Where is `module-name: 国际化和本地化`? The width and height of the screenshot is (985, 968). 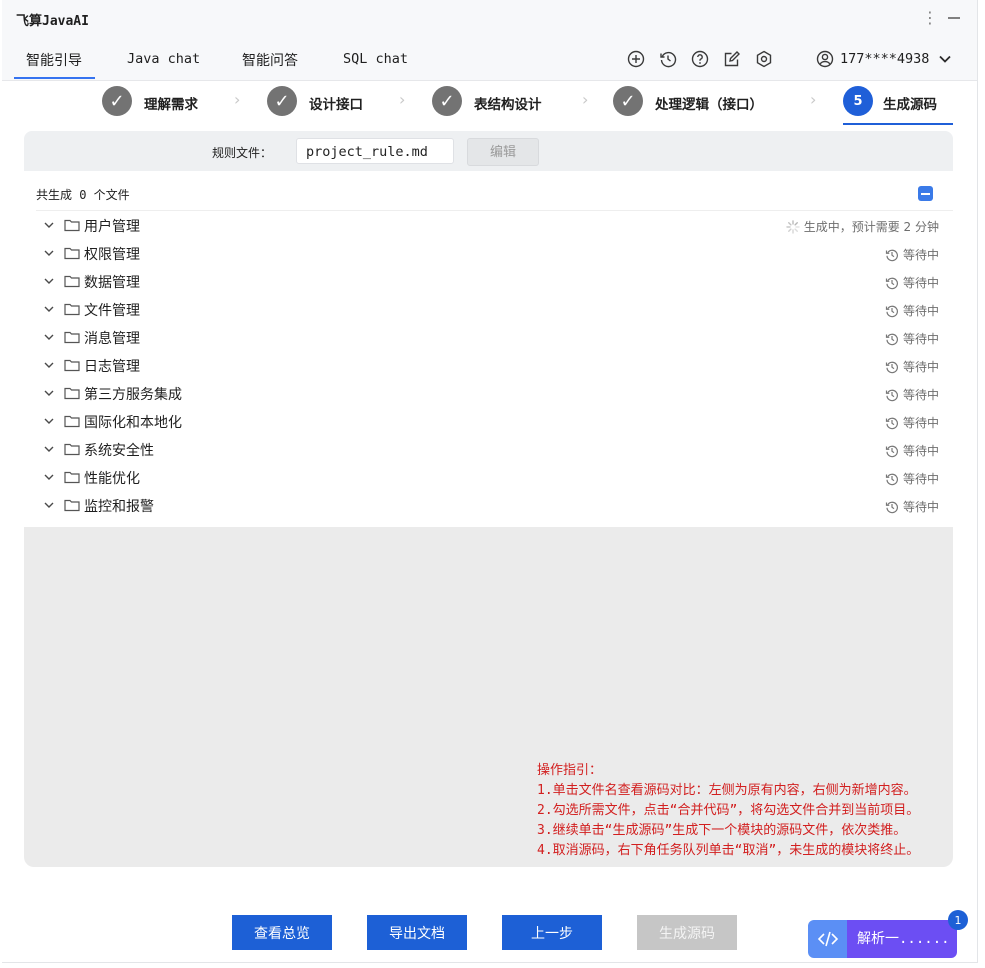
module-name: 国际化和本地化 is located at coordinates (133, 422).